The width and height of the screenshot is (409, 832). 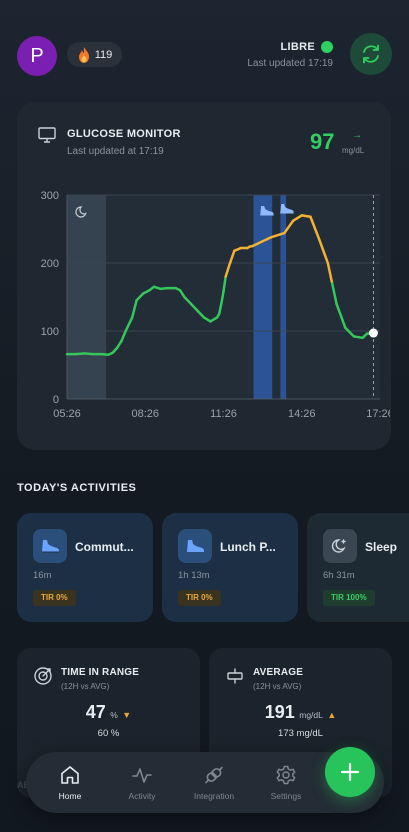 I want to click on x-tick-label: 11:26, so click(x=223, y=414).